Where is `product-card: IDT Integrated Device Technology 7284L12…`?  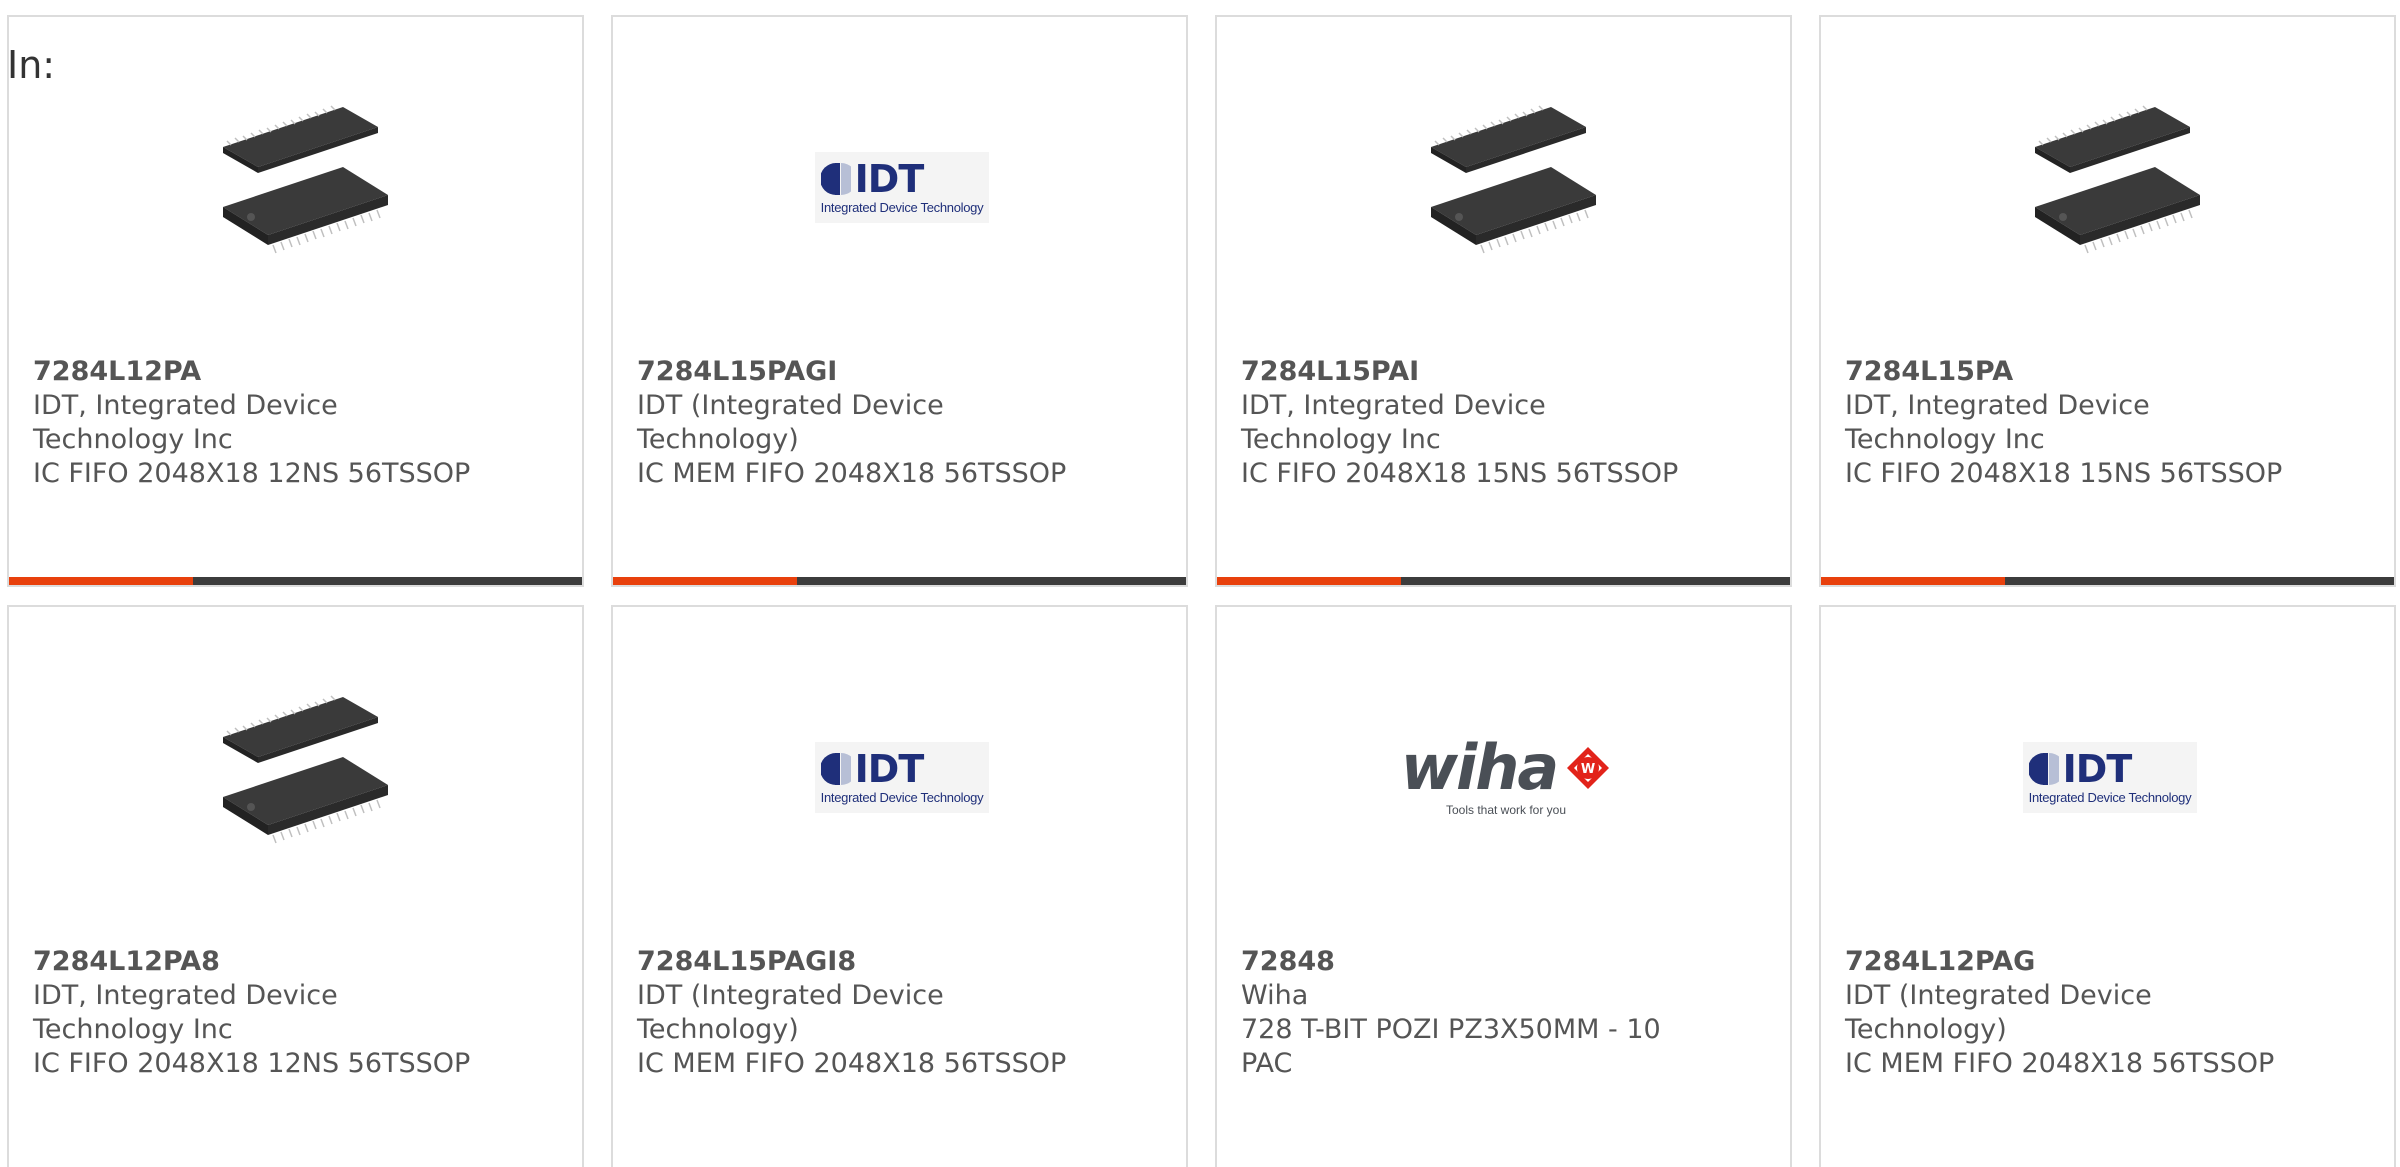
product-card: IDT Integrated Device Technology 7284L12… is located at coordinates (2107, 886).